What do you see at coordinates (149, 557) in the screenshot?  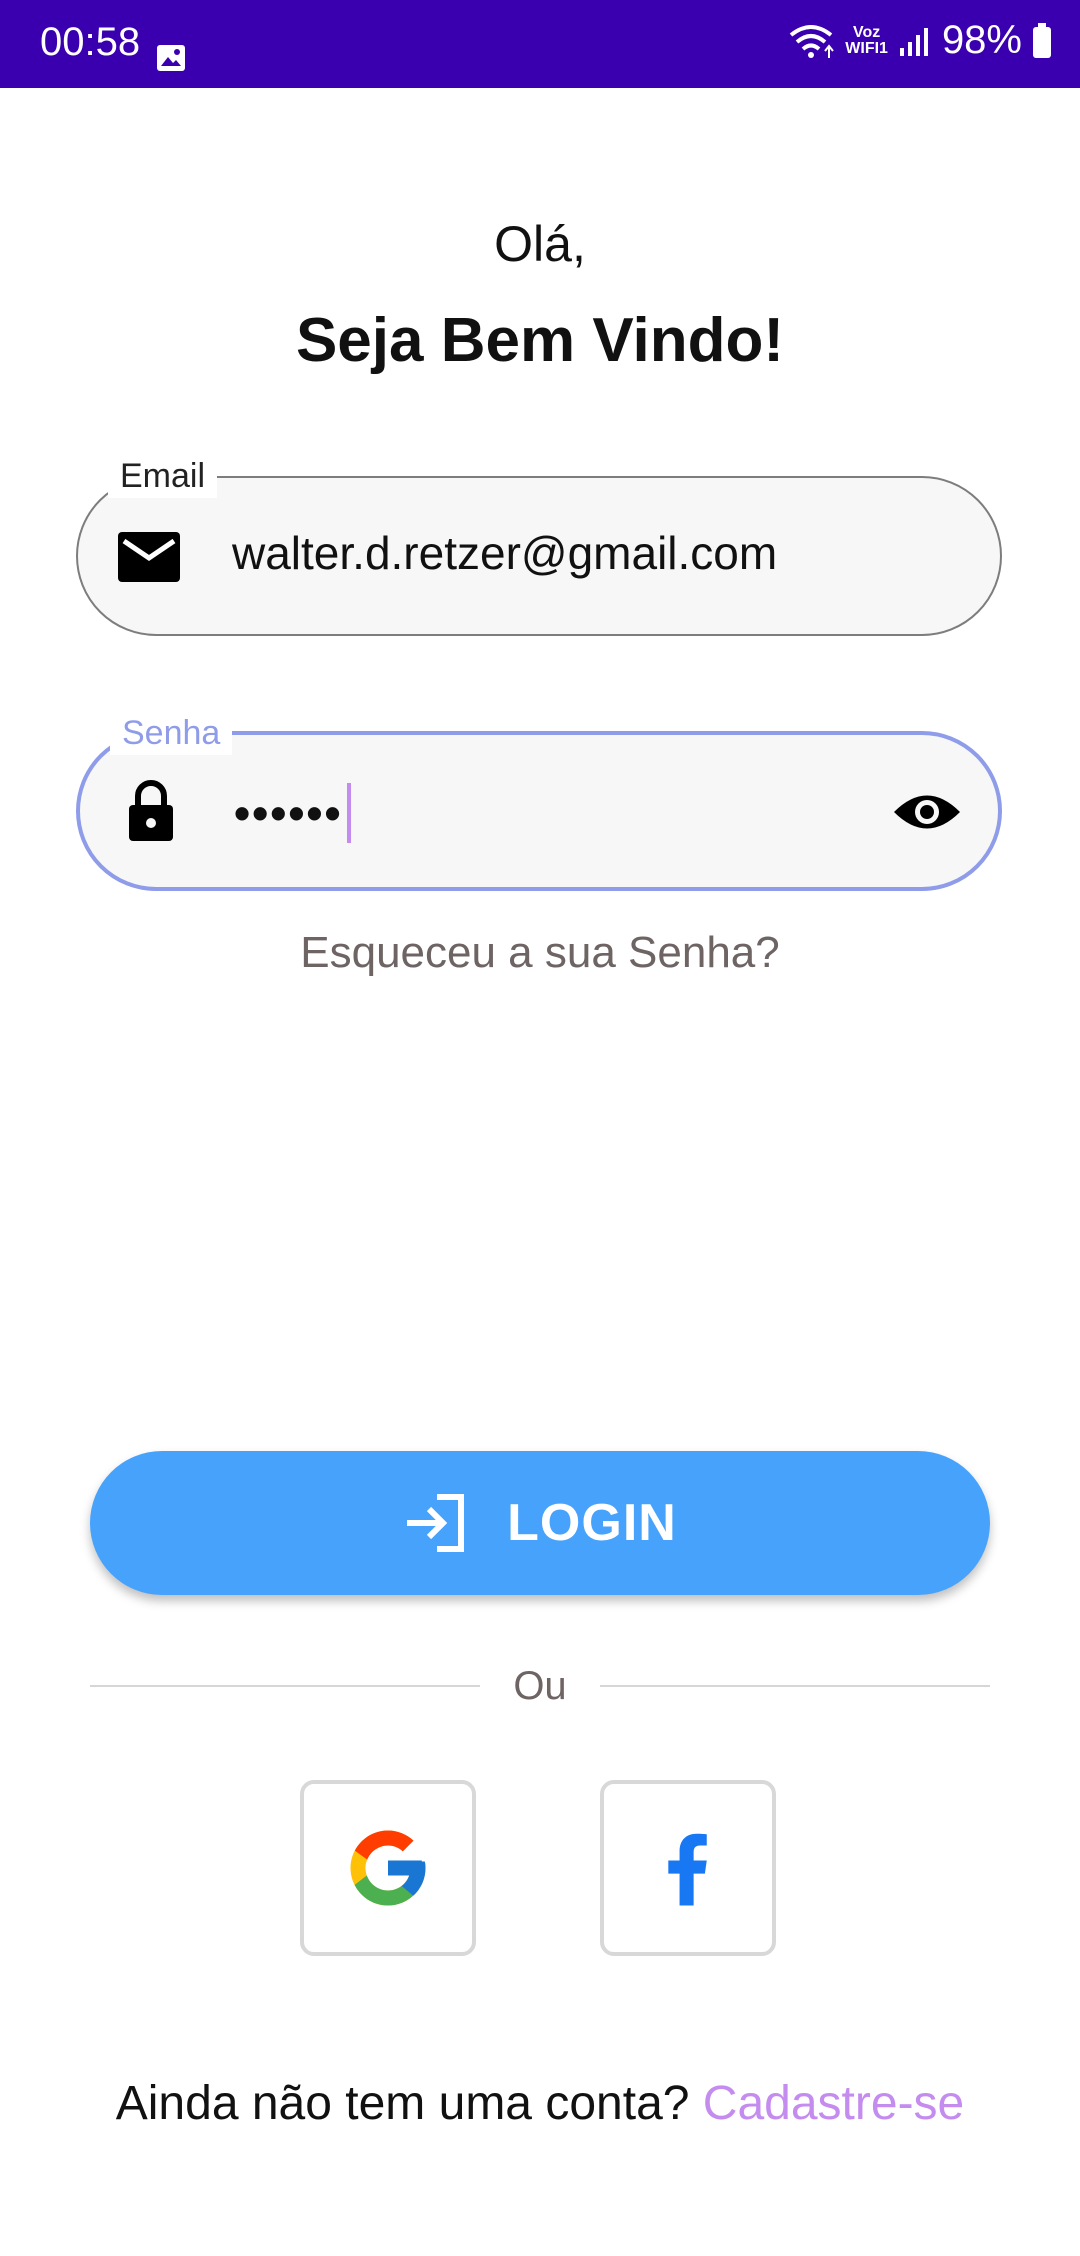 I see `mail-icon` at bounding box center [149, 557].